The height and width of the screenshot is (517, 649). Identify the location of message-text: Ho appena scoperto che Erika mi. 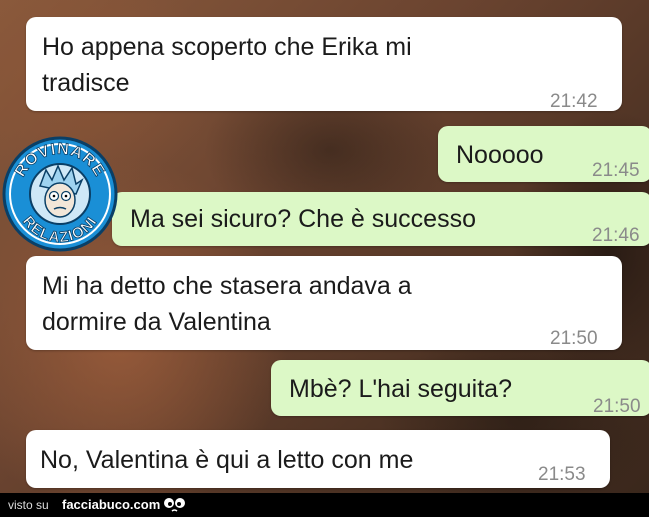
(227, 47).